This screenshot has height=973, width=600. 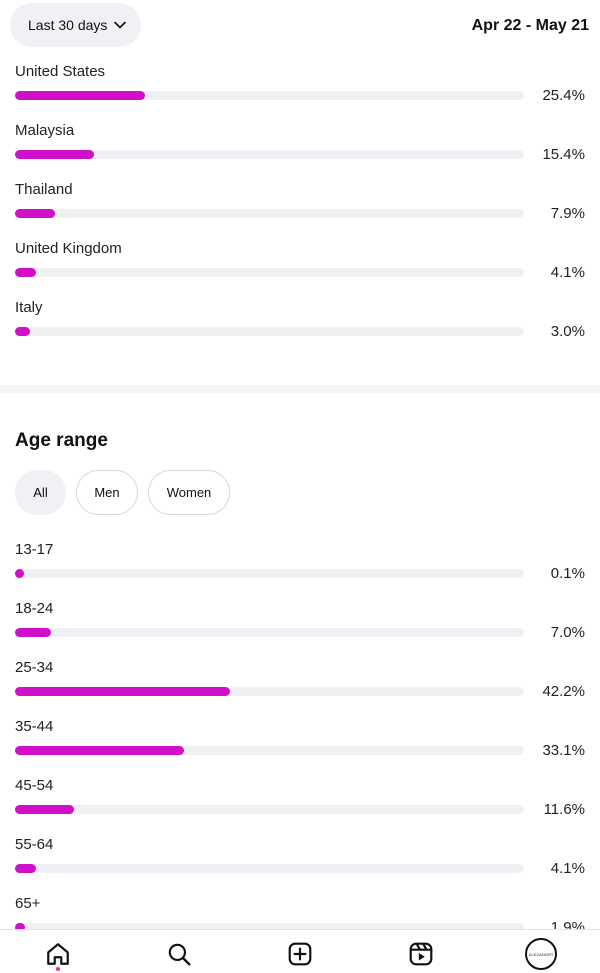 I want to click on age-range-label: 65+, so click(x=28, y=903).